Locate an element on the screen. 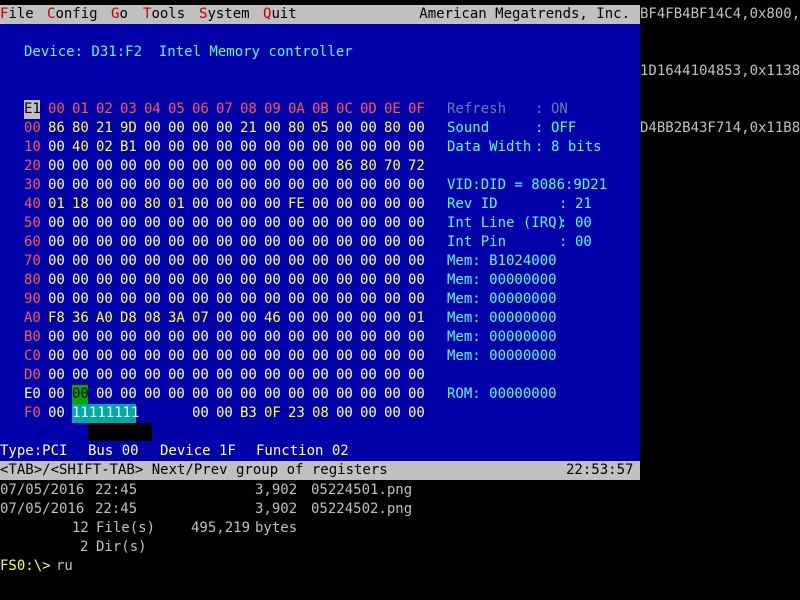 The width and height of the screenshot is (800, 600). grid-cell: 36 is located at coordinates (80, 318).